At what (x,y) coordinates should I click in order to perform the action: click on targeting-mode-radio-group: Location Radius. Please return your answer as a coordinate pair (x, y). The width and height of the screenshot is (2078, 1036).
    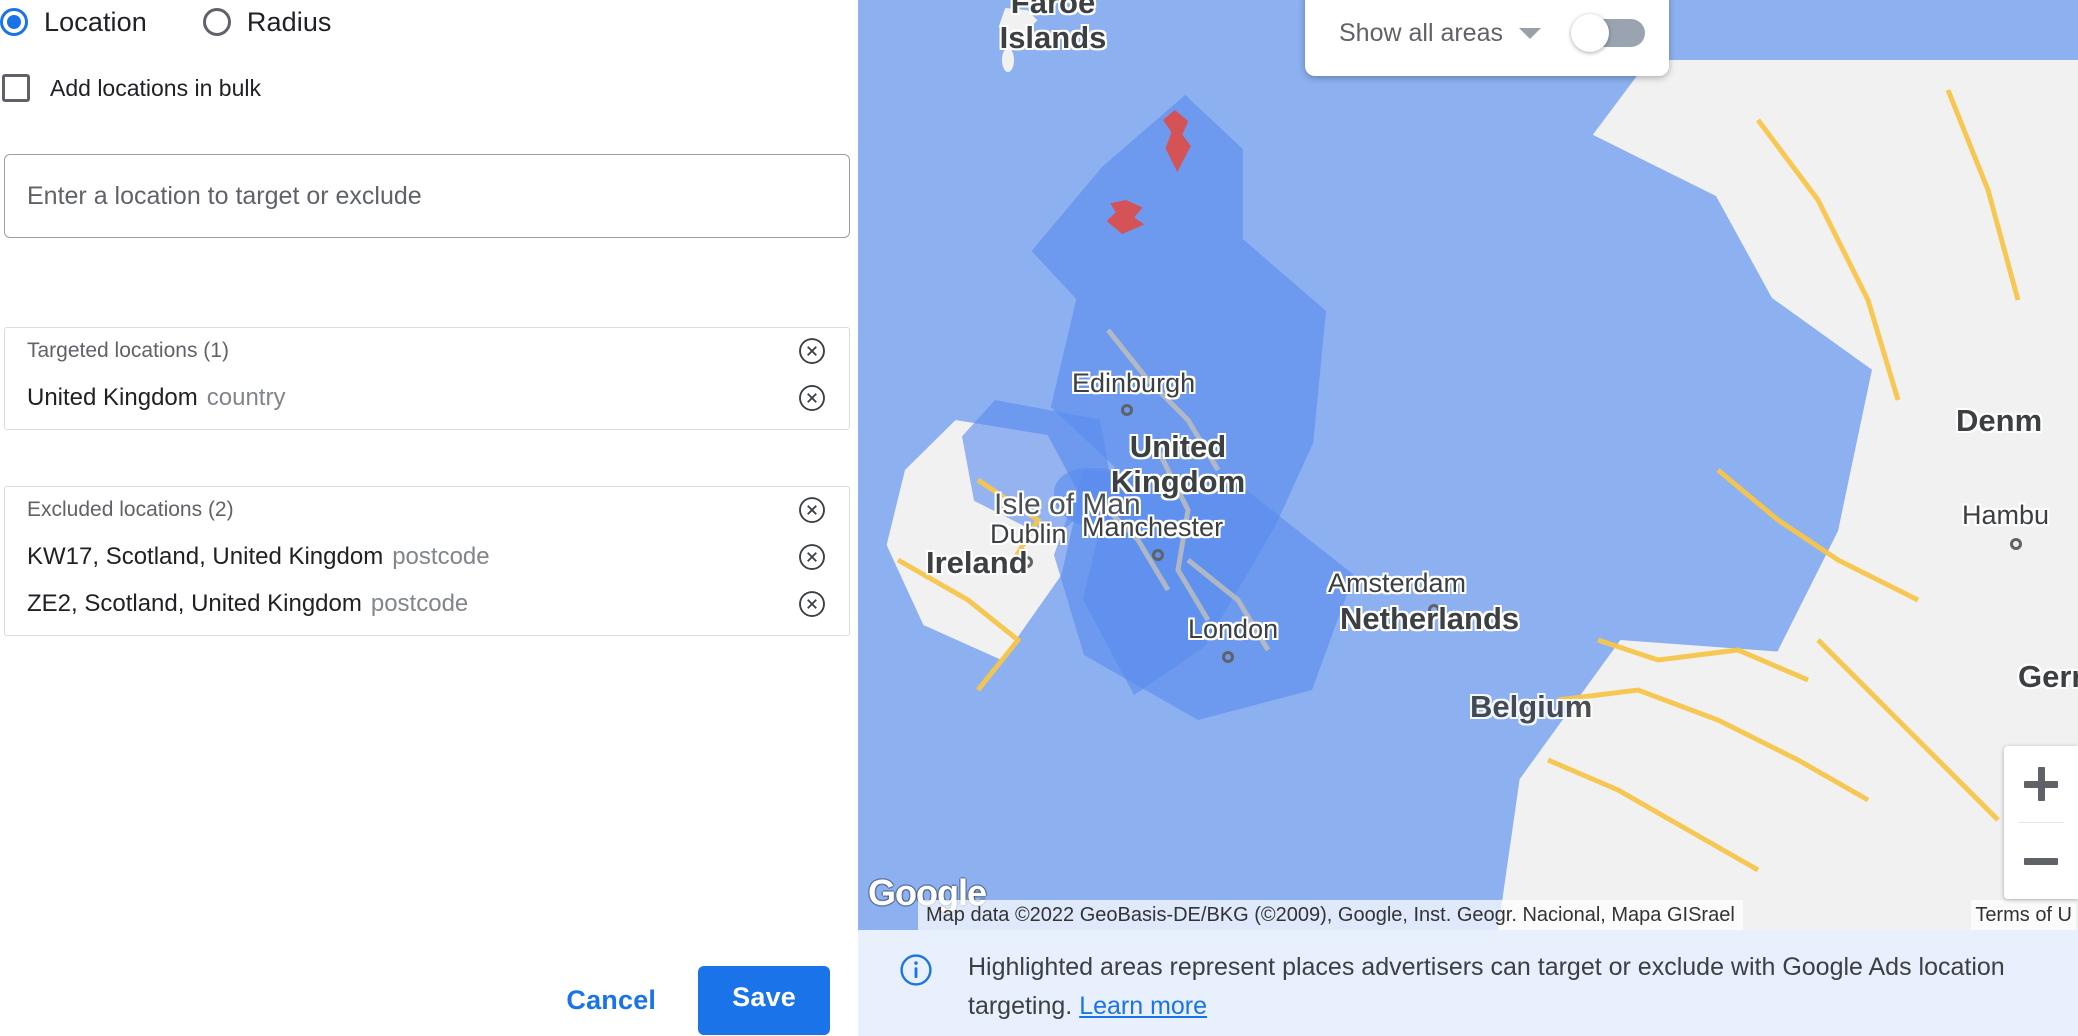
    Looking at the image, I should click on (194, 22).